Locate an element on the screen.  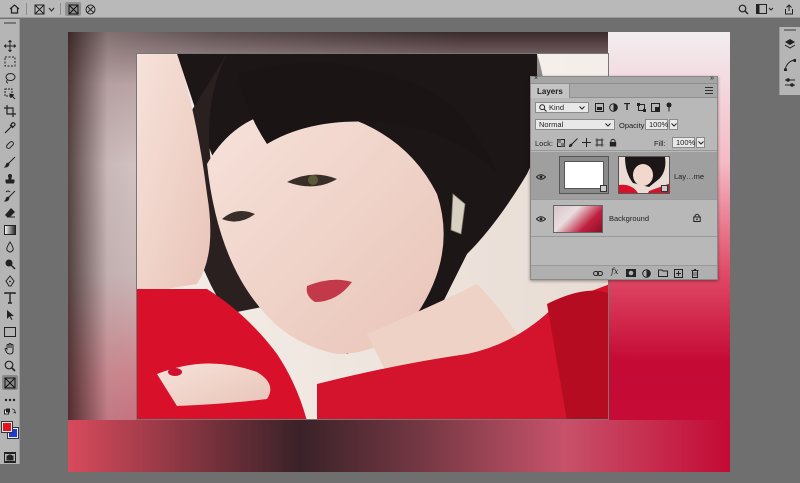
background-thumbnail is located at coordinates (578, 219).